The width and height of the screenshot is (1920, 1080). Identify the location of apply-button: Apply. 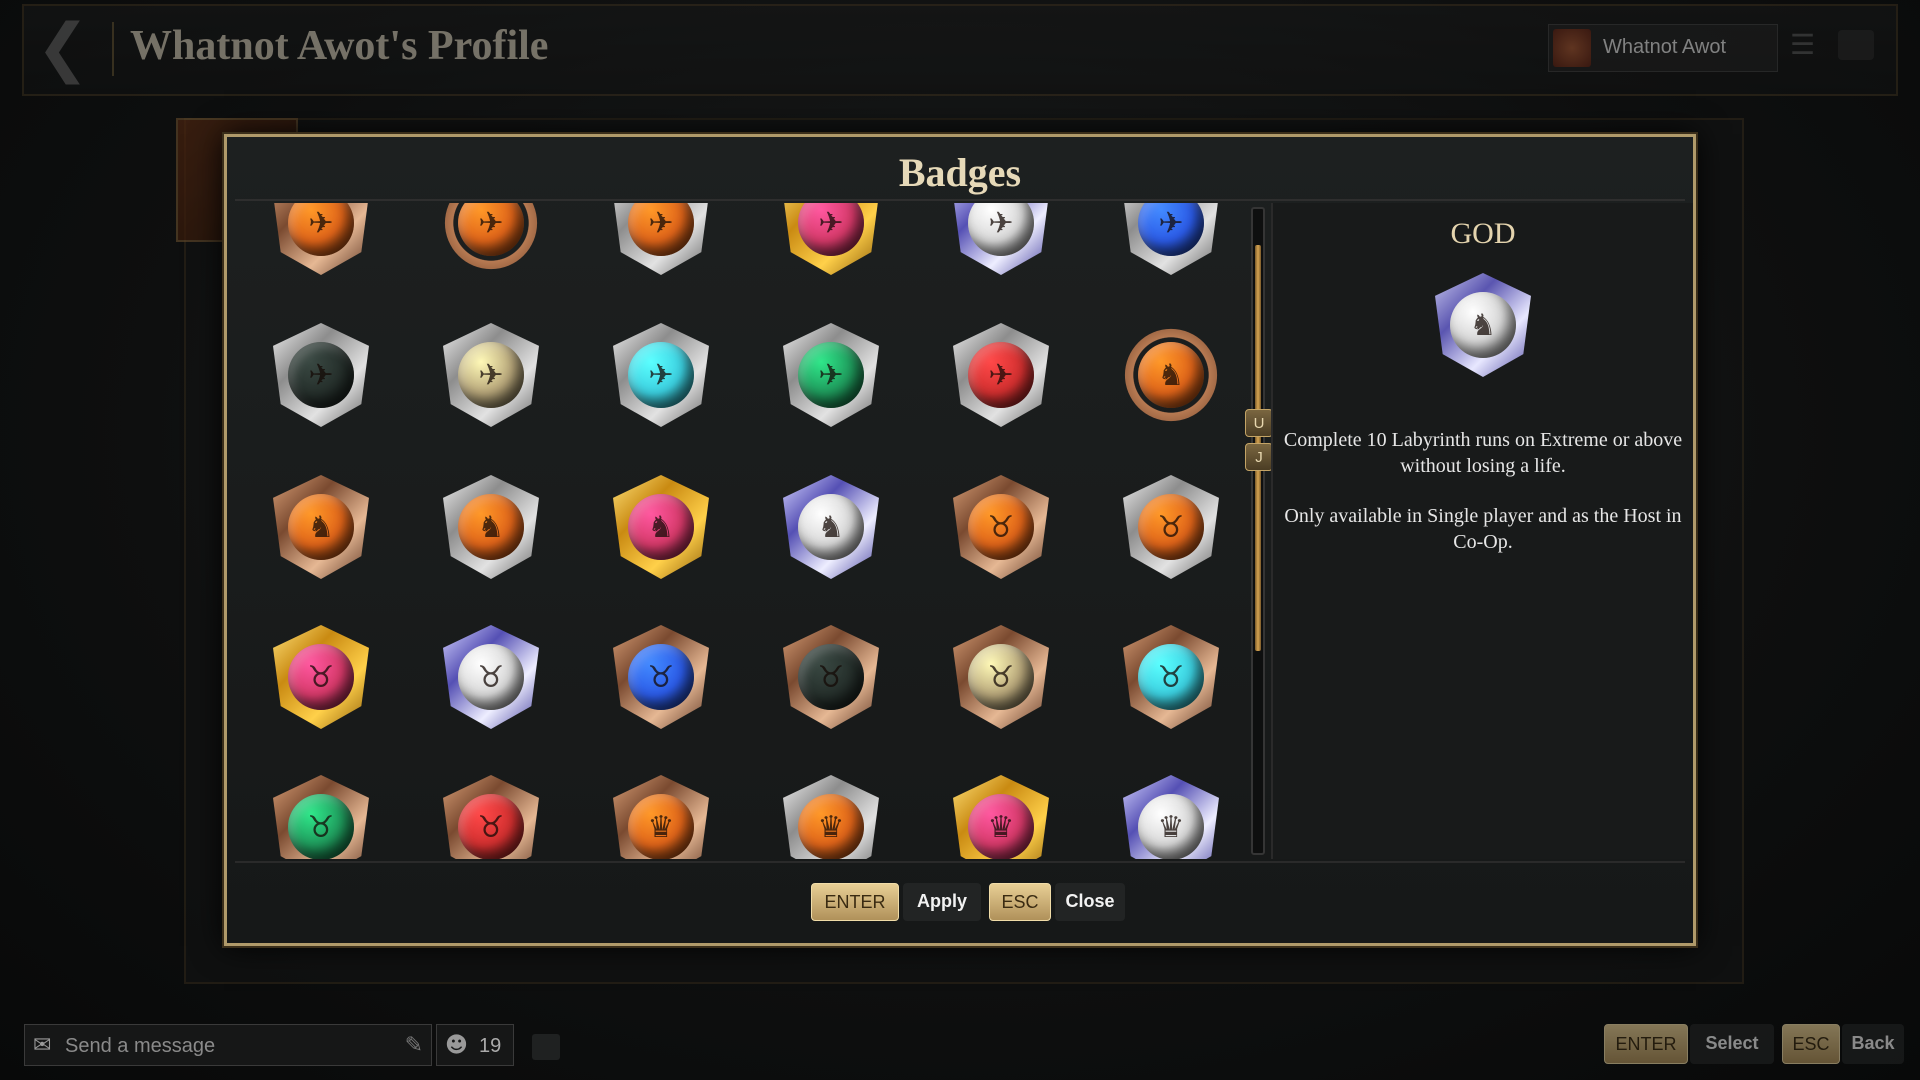
(942, 902).